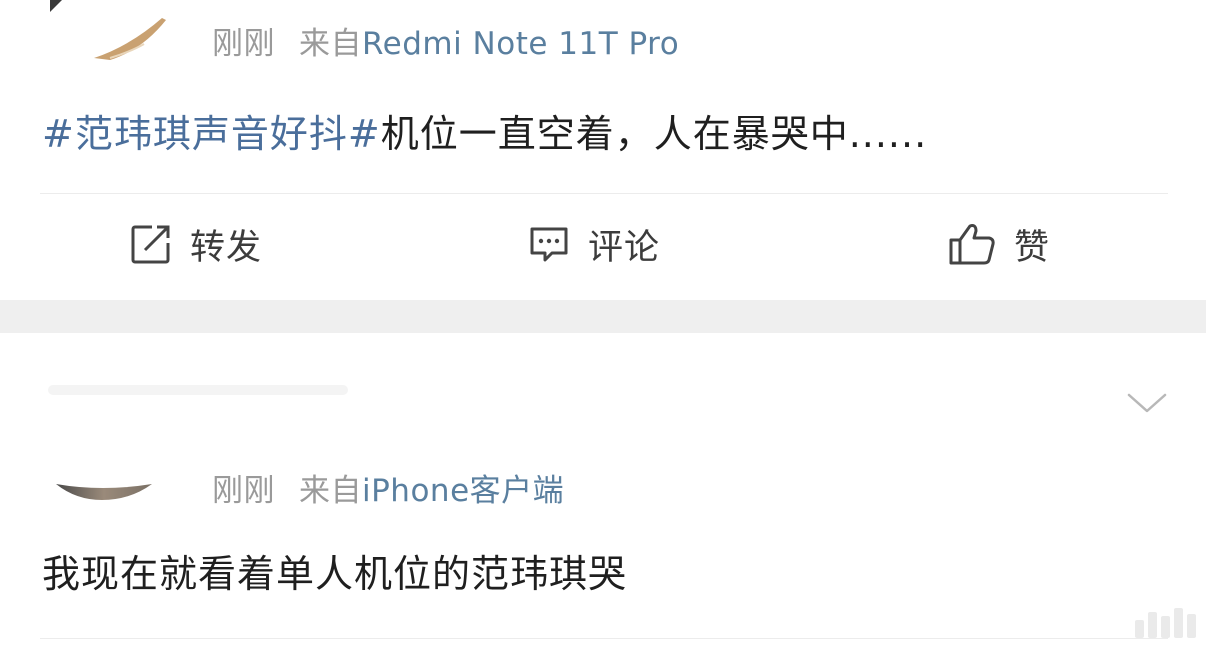  What do you see at coordinates (335, 574) in the screenshot?
I see `post-text: 我现在就看着单人机位的范玮琪哭` at bounding box center [335, 574].